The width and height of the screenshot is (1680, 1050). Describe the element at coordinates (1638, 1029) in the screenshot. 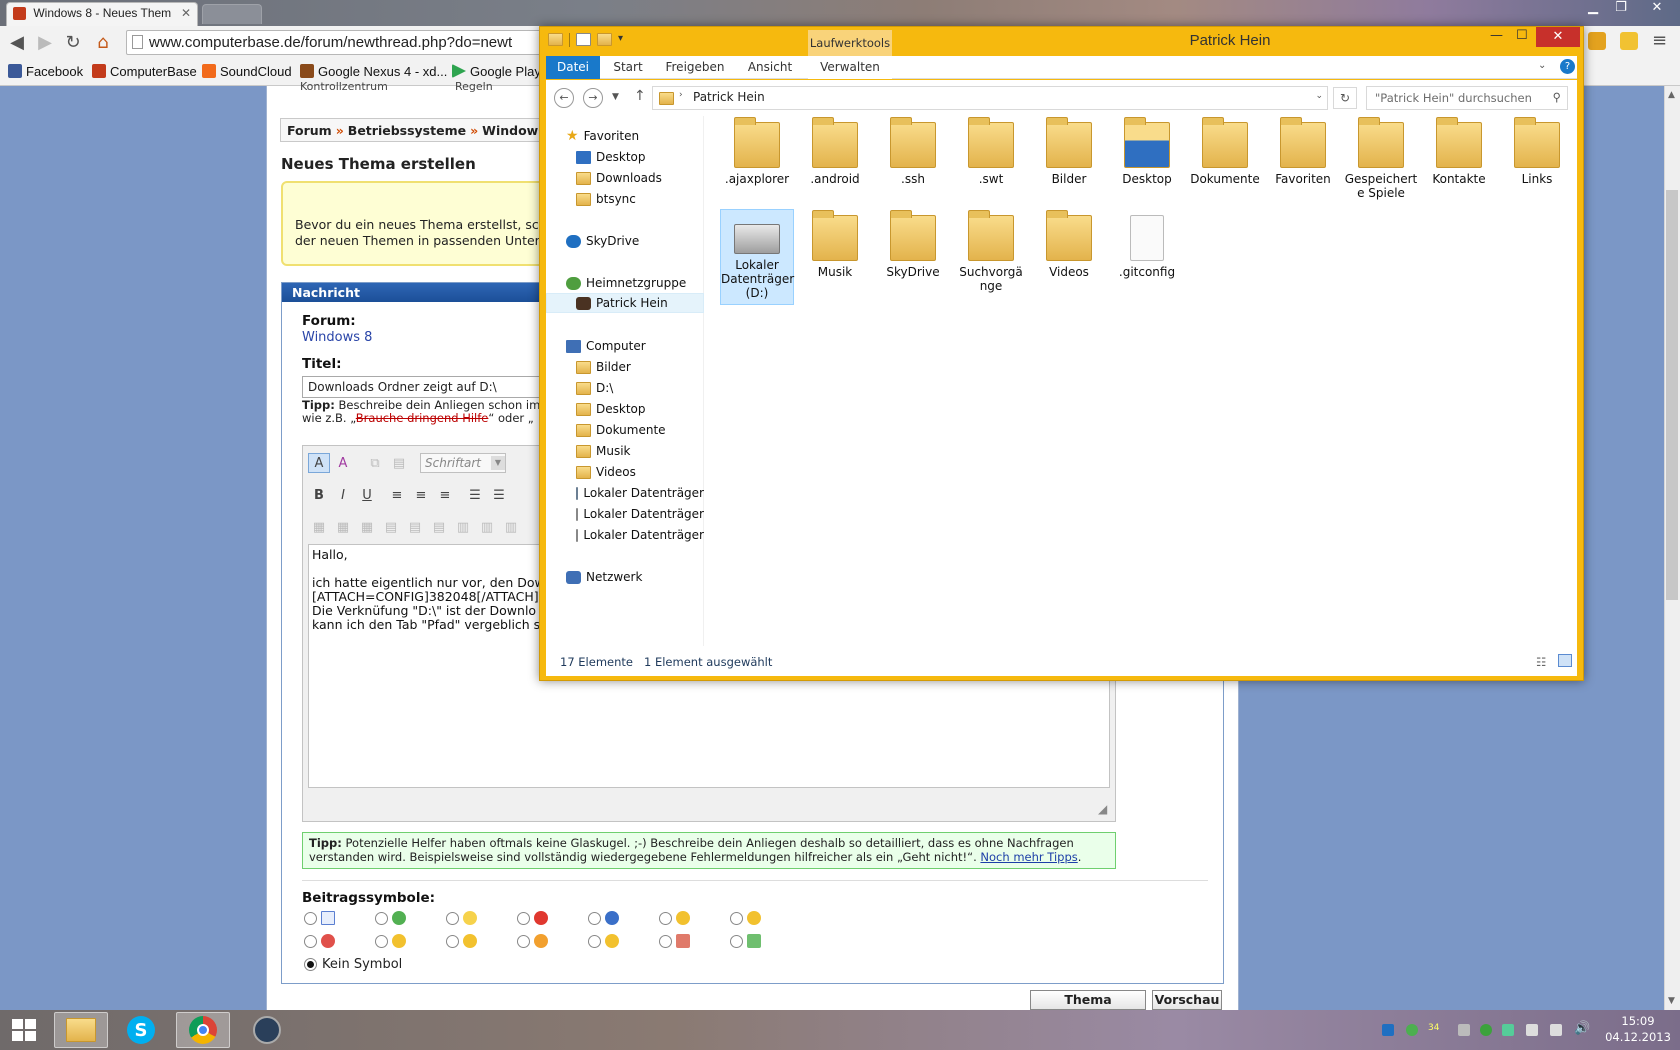

I see `clock: 15:09 04.12.2013` at that location.